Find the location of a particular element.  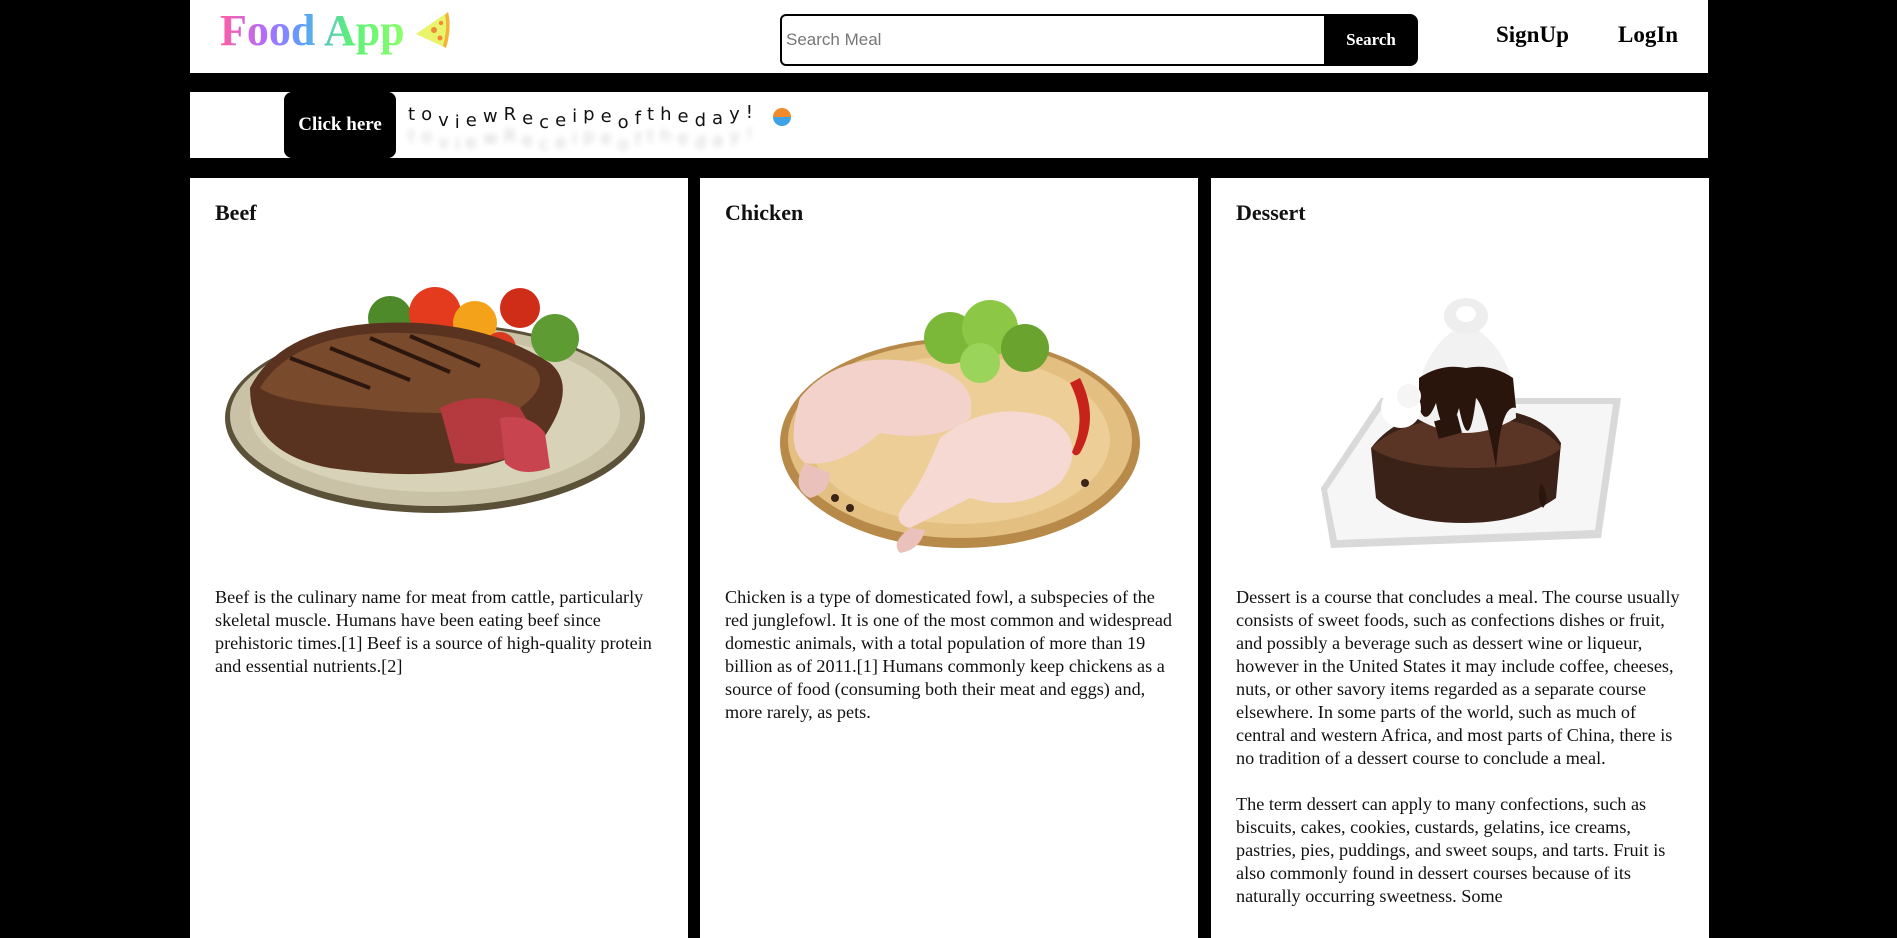

banner-wave-text: to view Receipe of the day! is located at coordinates (599, 124).